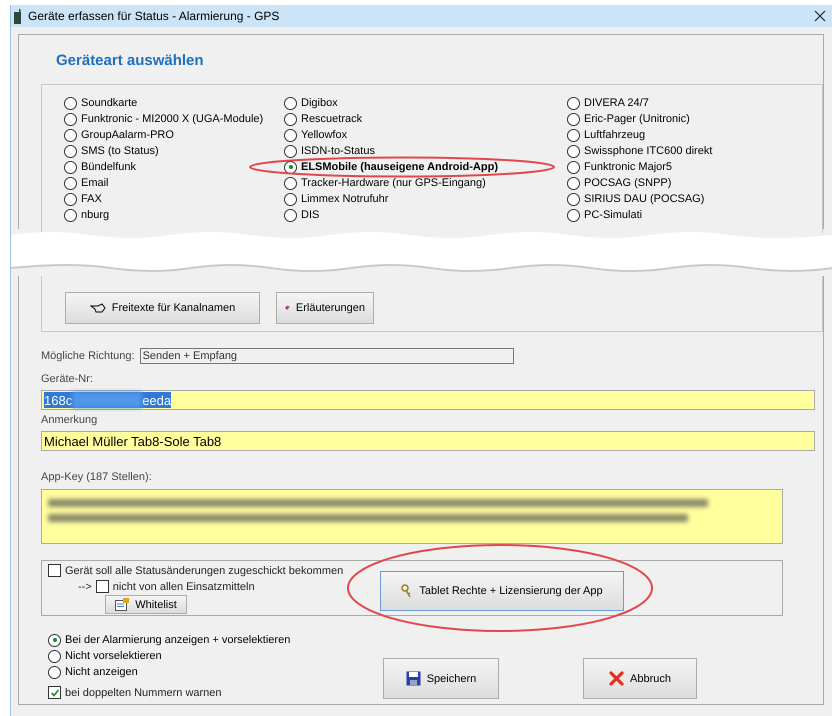  I want to click on radio-label: Limmex Notrufuhr, so click(344, 199).